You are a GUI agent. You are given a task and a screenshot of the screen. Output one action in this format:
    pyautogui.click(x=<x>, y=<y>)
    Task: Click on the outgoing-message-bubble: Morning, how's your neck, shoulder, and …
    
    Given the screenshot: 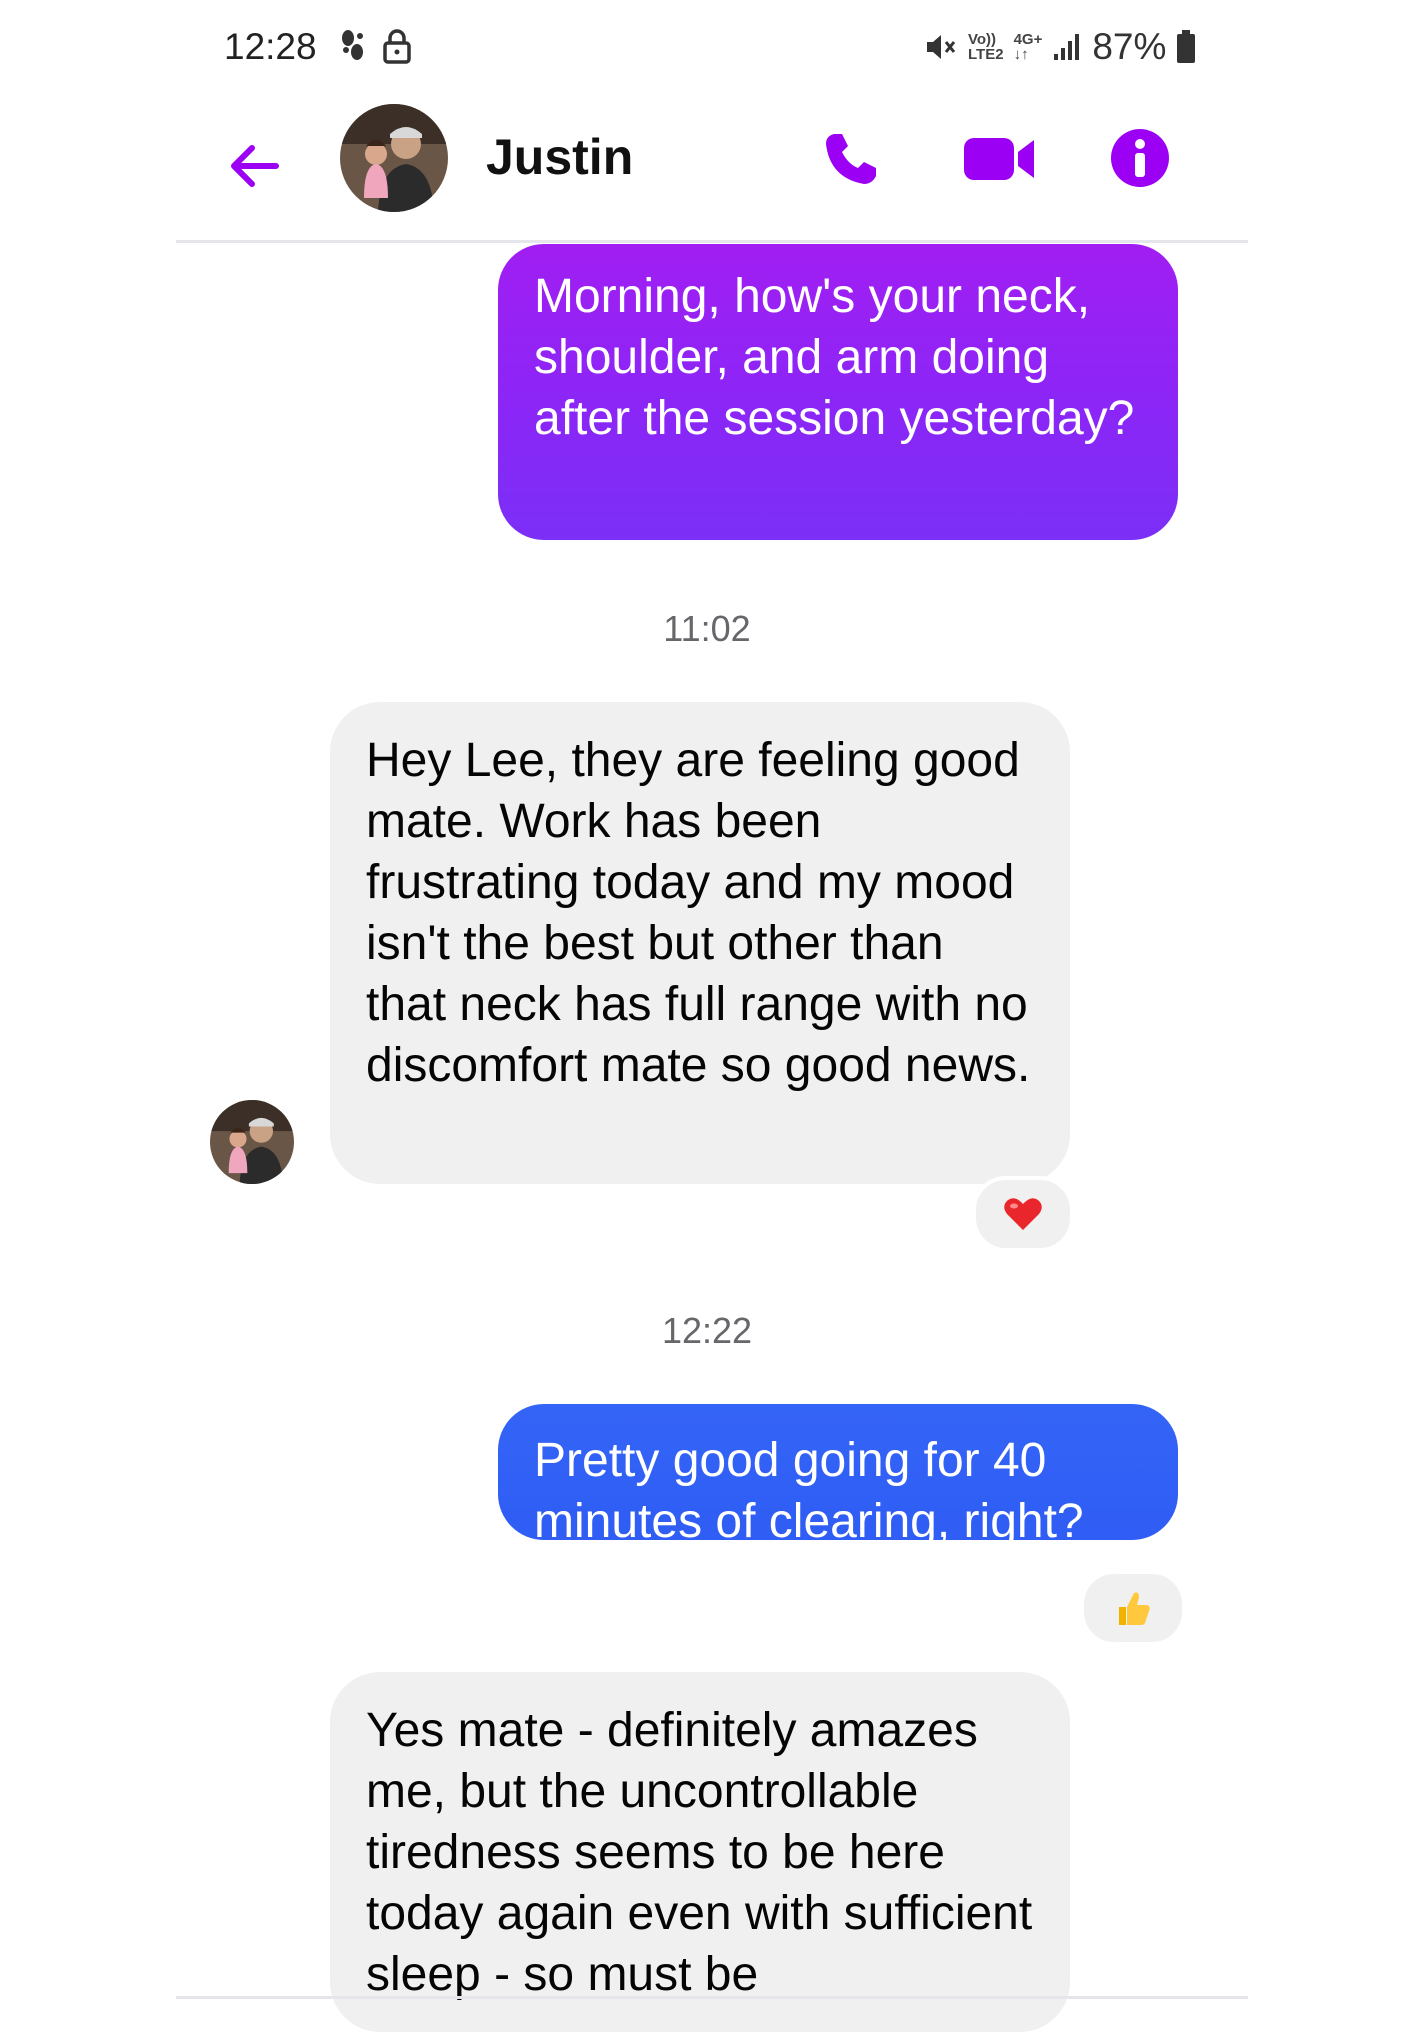 What is the action you would take?
    pyautogui.click(x=838, y=392)
    